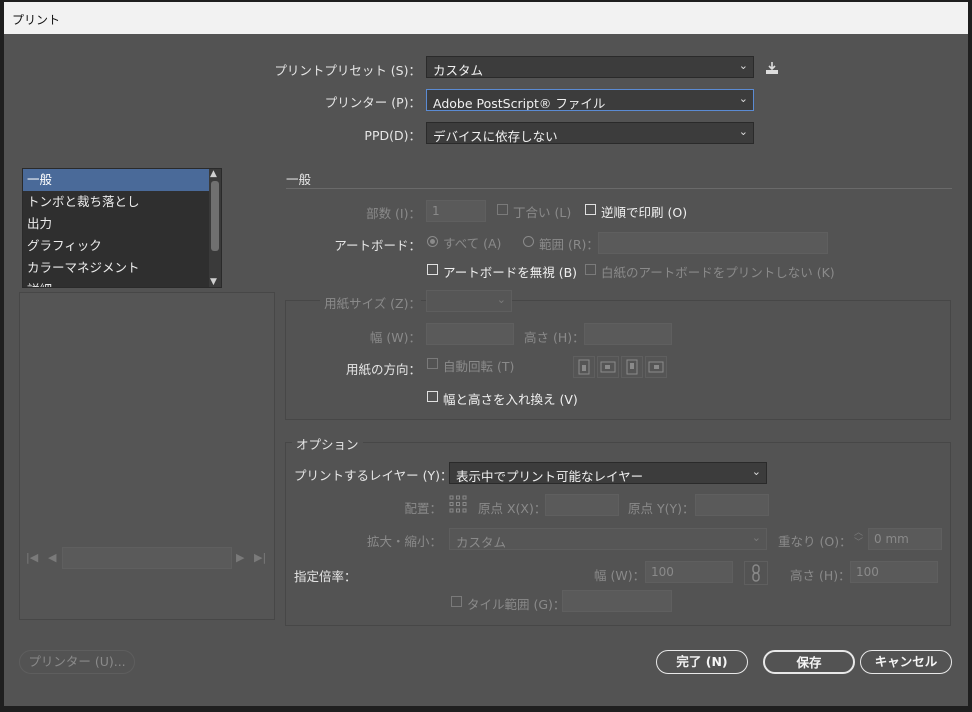  I want to click on scale-width-label: 幅 (W)：, so click(620, 575).